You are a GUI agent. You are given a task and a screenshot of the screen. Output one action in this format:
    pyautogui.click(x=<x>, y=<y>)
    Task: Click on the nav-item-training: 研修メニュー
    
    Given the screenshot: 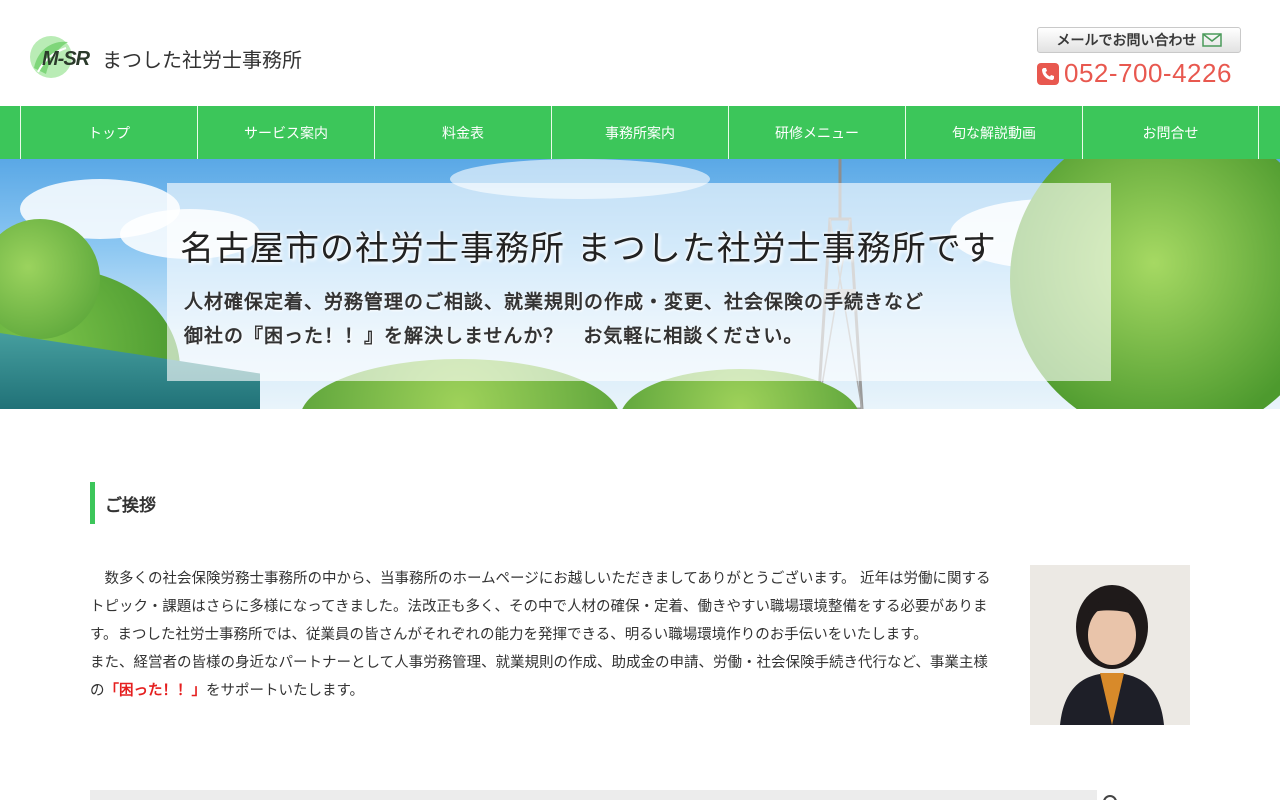 What is the action you would take?
    pyautogui.click(x=816, y=132)
    